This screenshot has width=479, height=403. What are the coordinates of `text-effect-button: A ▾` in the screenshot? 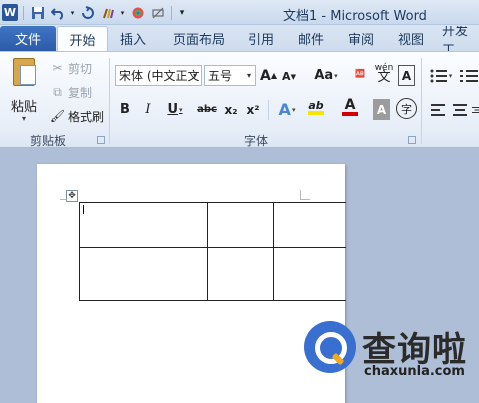 It's located at (287, 109).